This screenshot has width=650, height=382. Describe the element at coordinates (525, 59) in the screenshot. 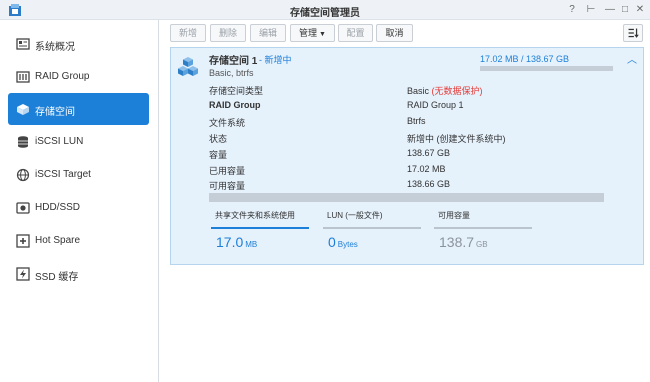

I see `usage-text: 17.02 MB / 138.67 GB` at that location.